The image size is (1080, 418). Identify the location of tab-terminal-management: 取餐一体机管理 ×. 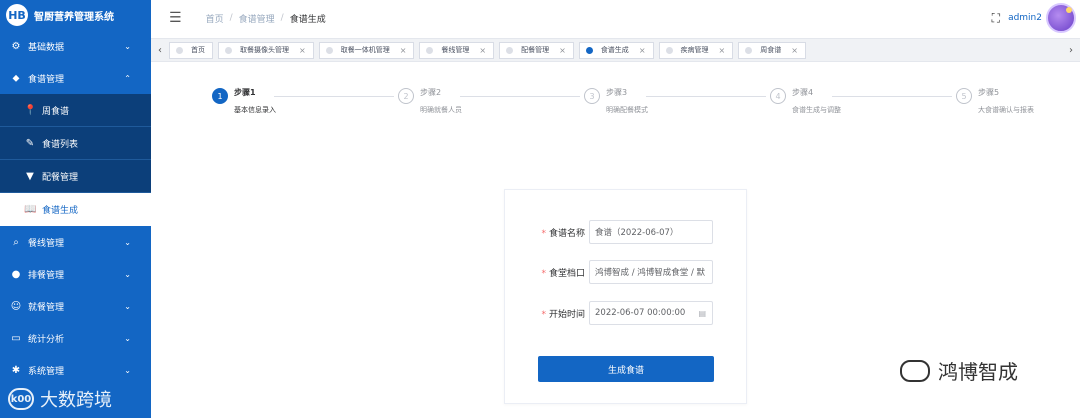
(366, 50).